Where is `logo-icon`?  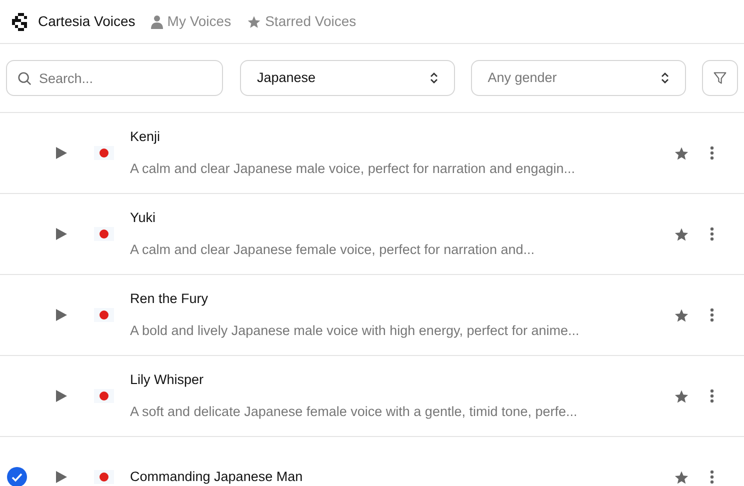 logo-icon is located at coordinates (21, 21).